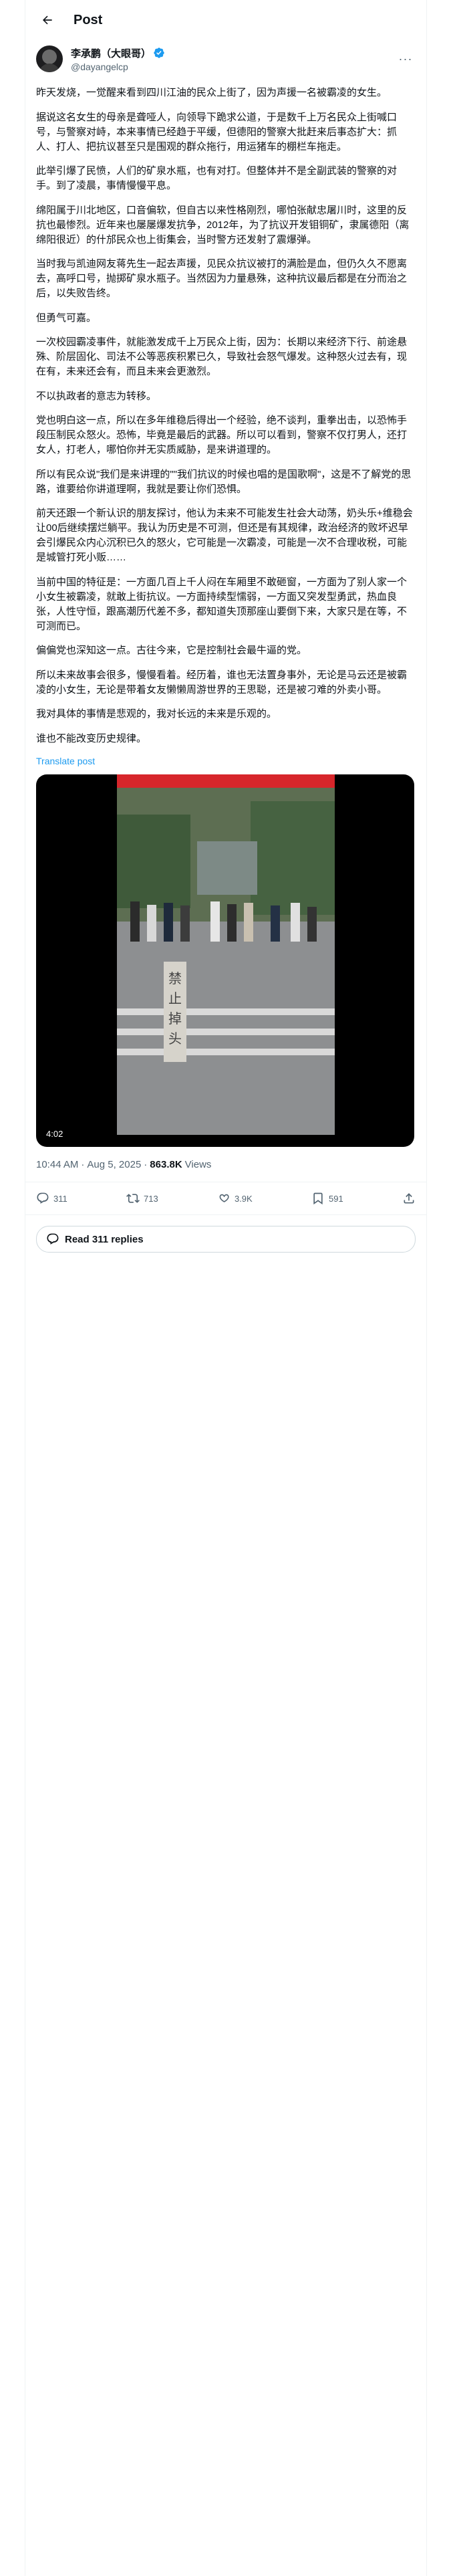 This screenshot has height=2576, width=451. I want to click on post-paragraph: 我对具体的事情是悲观的，我对长远的未来是乐观的。, so click(156, 714).